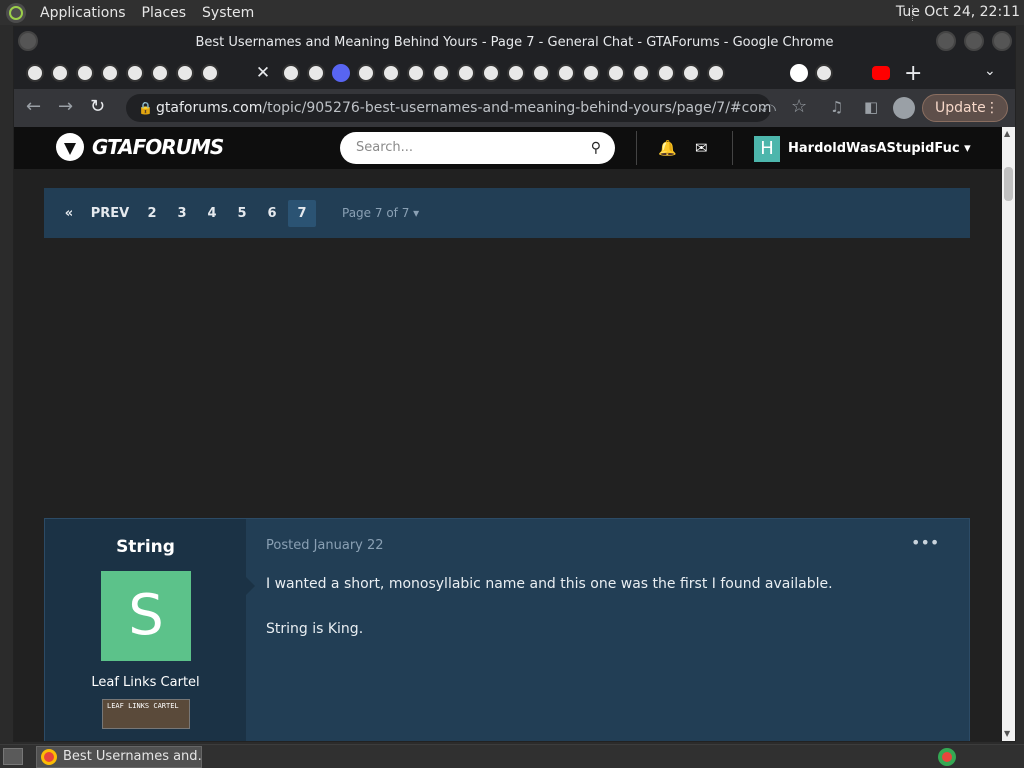 This screenshot has width=1024, height=768. What do you see at coordinates (925, 542) in the screenshot?
I see `post-options-icon: •••` at bounding box center [925, 542].